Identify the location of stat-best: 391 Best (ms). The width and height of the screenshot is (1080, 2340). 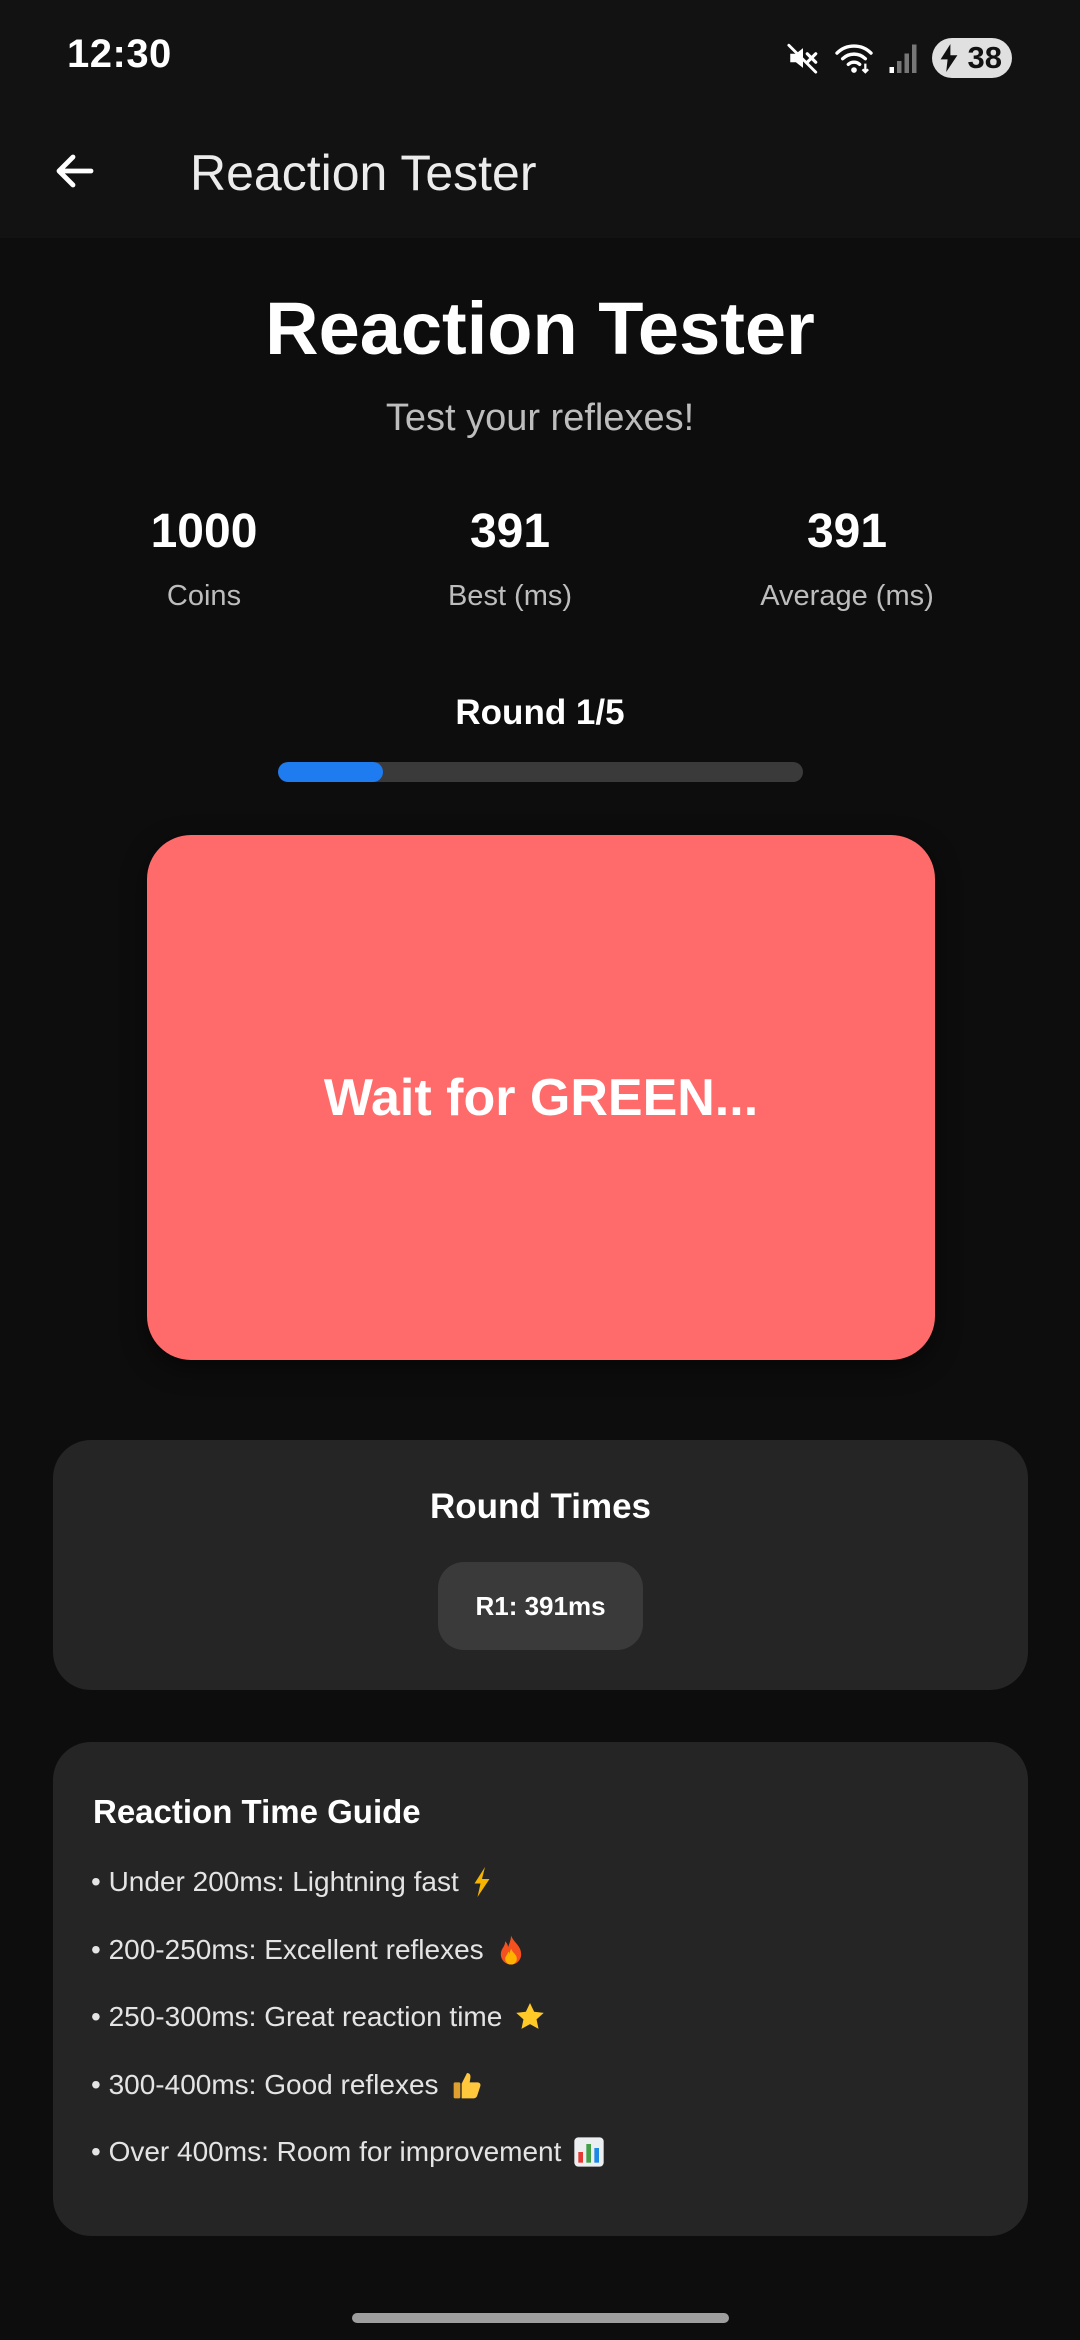
(510, 557).